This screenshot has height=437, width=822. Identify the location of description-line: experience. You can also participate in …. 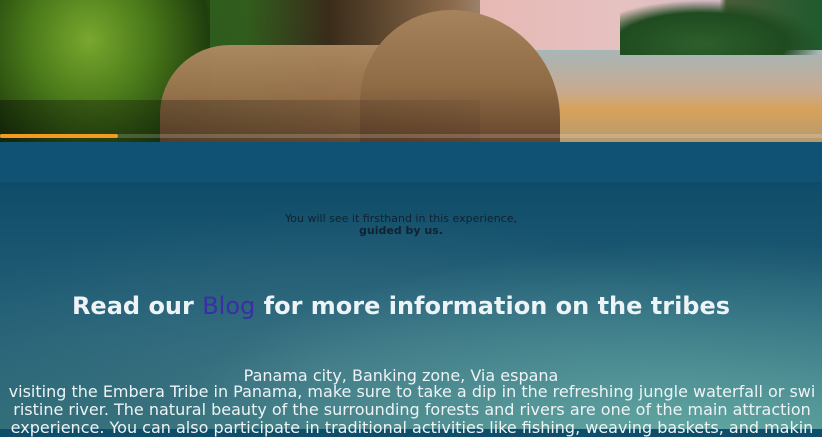
(412, 428).